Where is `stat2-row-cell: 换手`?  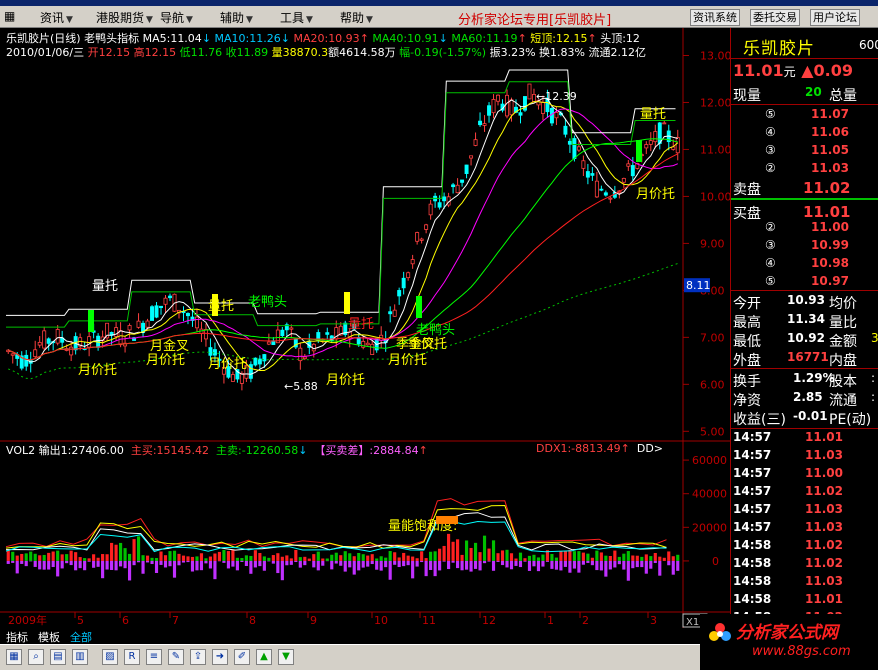 stat2-row-cell: 换手 is located at coordinates (747, 382).